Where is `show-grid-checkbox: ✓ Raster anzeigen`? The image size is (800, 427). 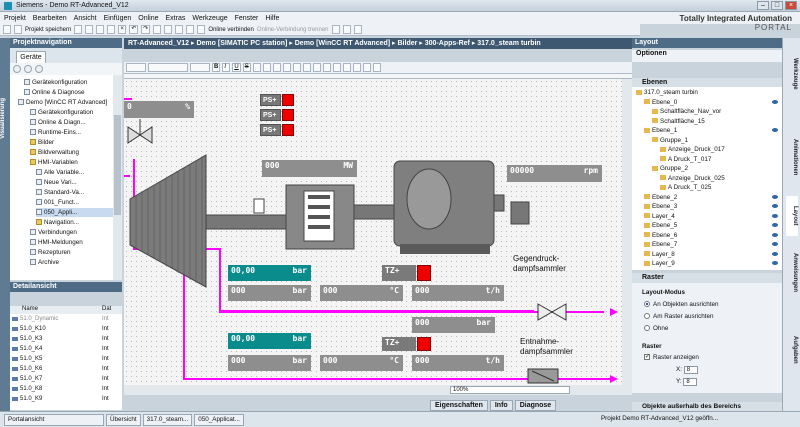 show-grid-checkbox: ✓ Raster anzeigen is located at coordinates (671, 357).